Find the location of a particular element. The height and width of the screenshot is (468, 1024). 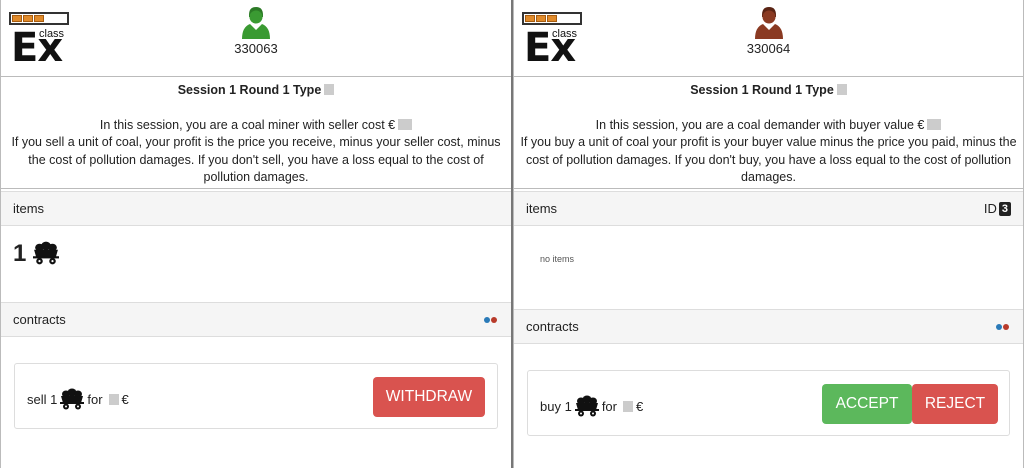

withdraw-button: WITHDRAW is located at coordinates (429, 397).